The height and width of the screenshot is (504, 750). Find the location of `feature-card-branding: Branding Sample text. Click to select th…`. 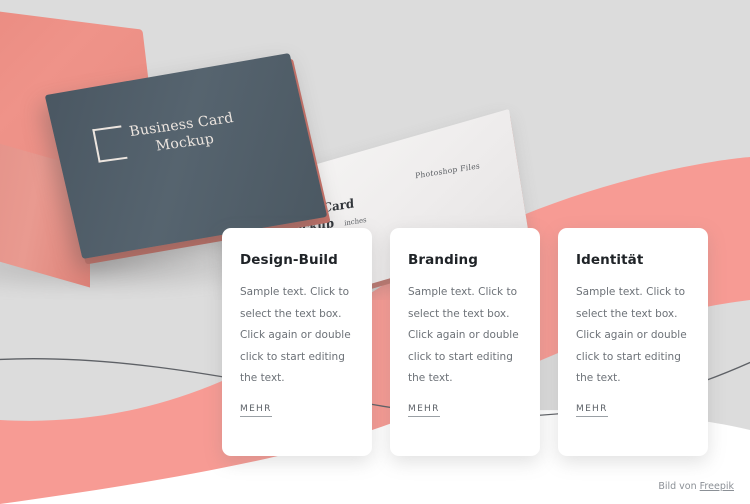

feature-card-branding: Branding Sample text. Click to select th… is located at coordinates (465, 342).